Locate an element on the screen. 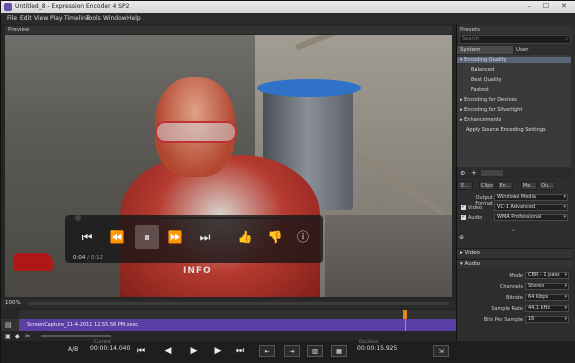  minimize-button: – is located at coordinates (529, 6).